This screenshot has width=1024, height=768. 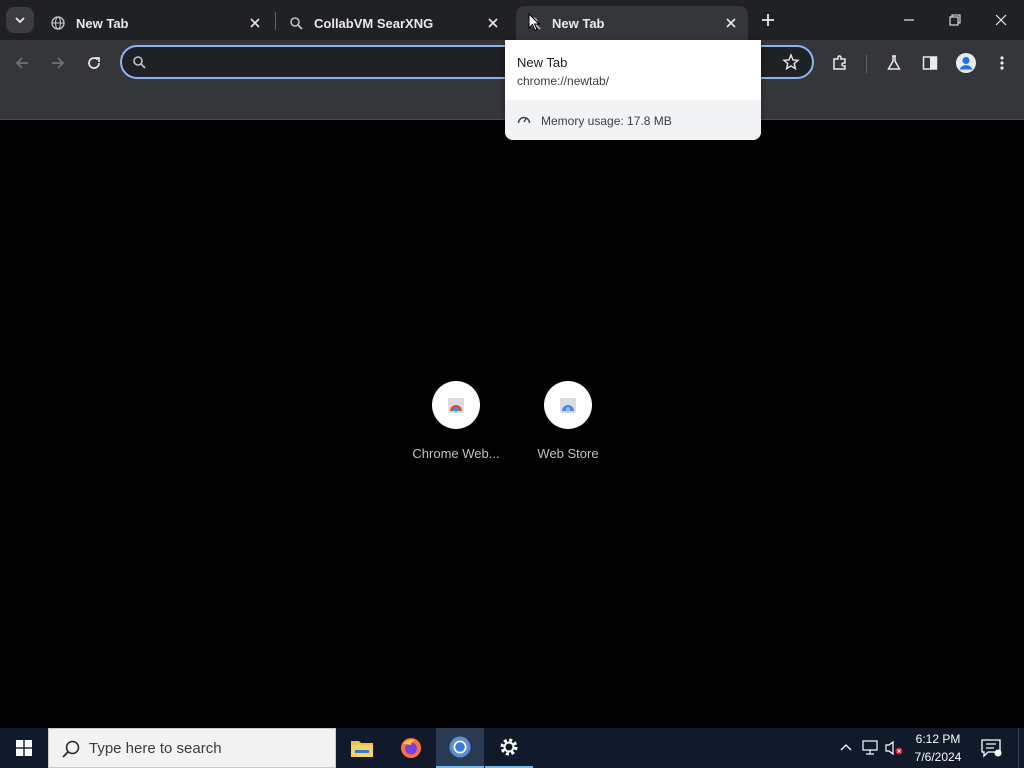 What do you see at coordinates (632, 23) in the screenshot?
I see `tab-3-active: New Tab` at bounding box center [632, 23].